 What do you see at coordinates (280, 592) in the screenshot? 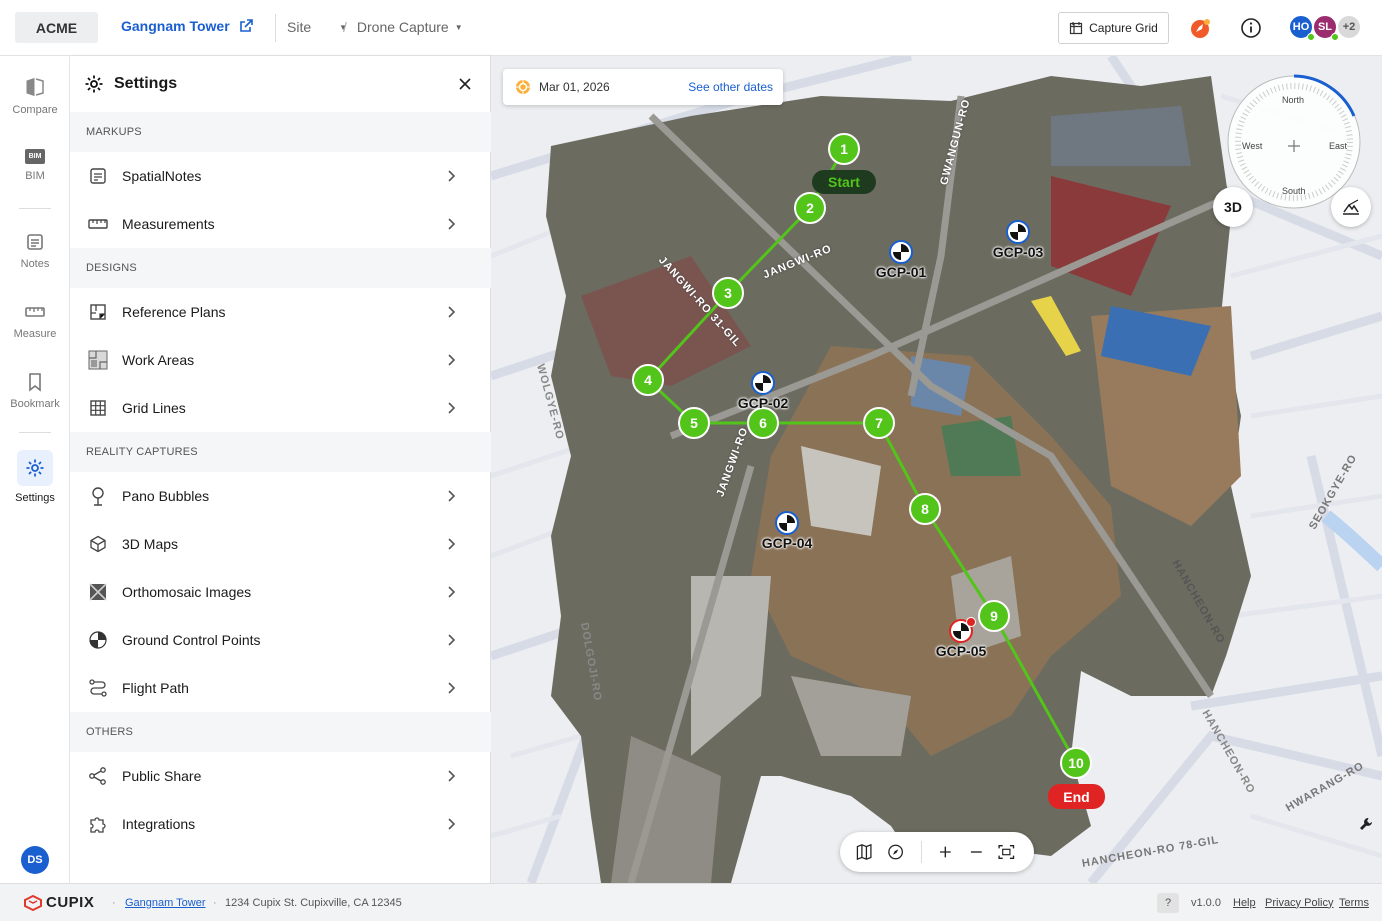
I see `settings-item-orthomosaic-images: Orthomosaic Images` at bounding box center [280, 592].